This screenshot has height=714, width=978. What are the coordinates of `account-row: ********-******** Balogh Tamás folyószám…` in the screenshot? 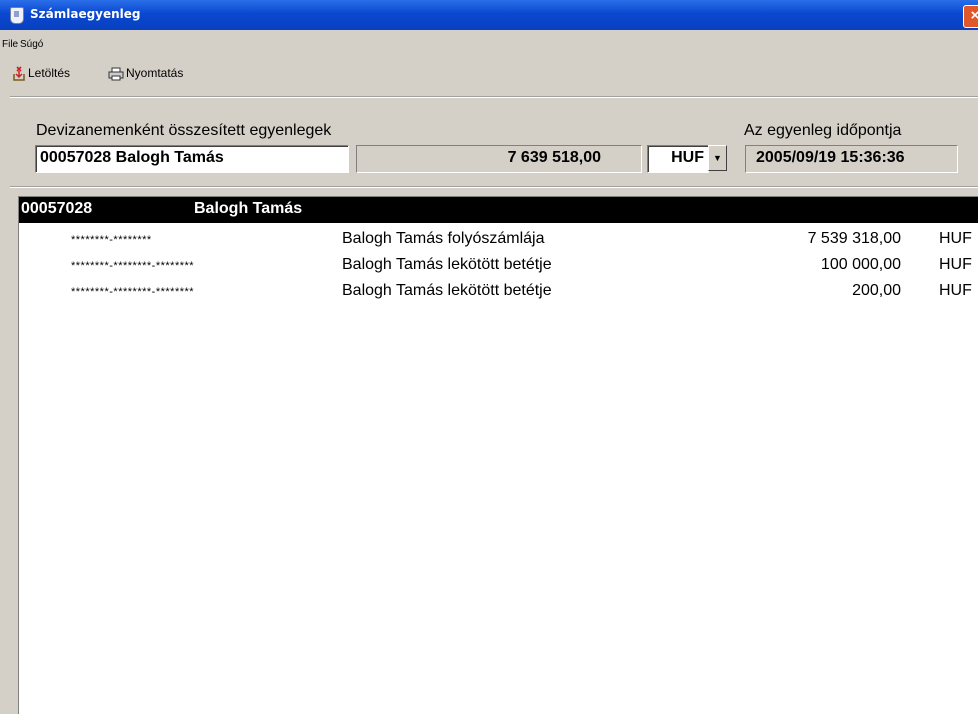 It's located at (498, 240).